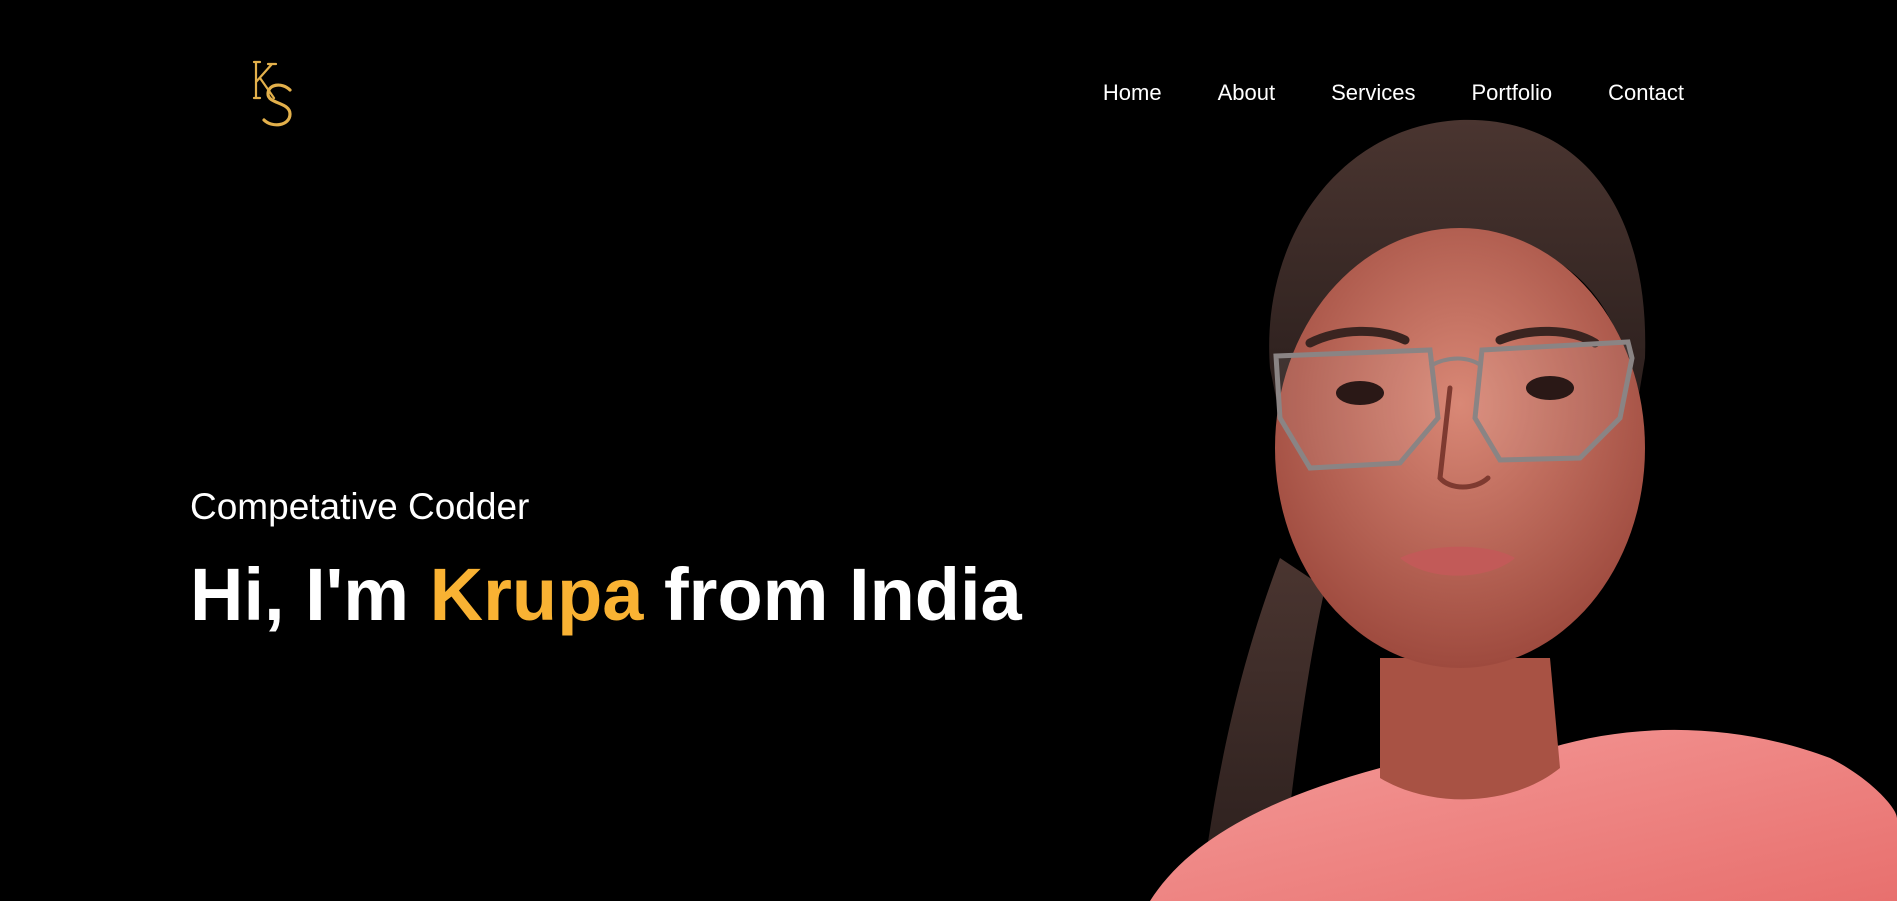 This screenshot has width=1897, height=901. What do you see at coordinates (310, 594) in the screenshot?
I see `headline-prefix: Hi, I'm` at bounding box center [310, 594].